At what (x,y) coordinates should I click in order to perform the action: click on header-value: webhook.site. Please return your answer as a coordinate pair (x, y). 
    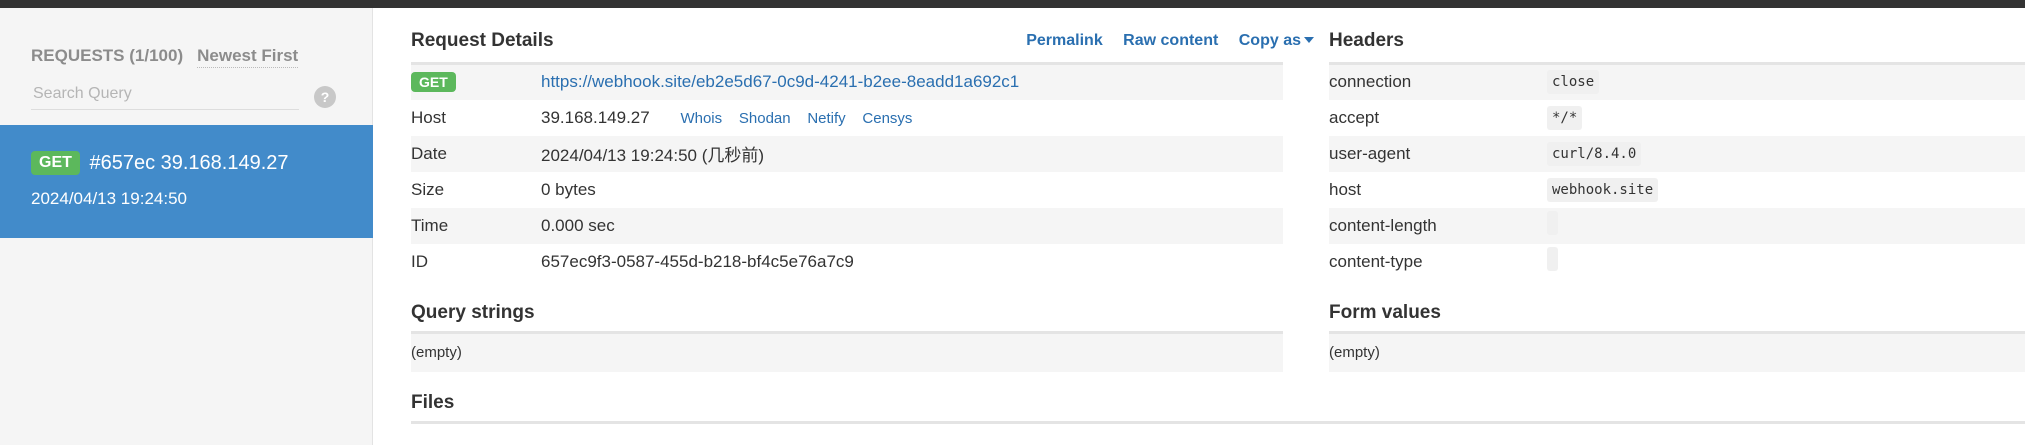
    Looking at the image, I should click on (1603, 189).